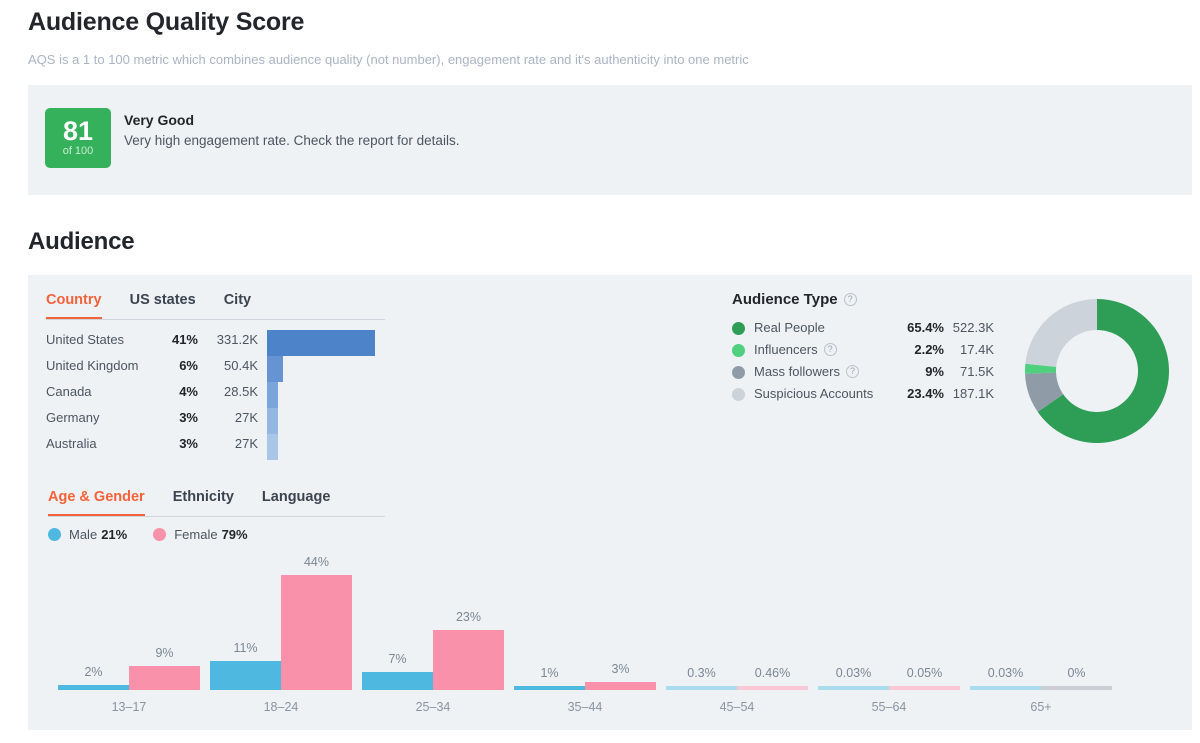 The width and height of the screenshot is (1200, 743). I want to click on geo-tabs: Country US states City, so click(162, 306).